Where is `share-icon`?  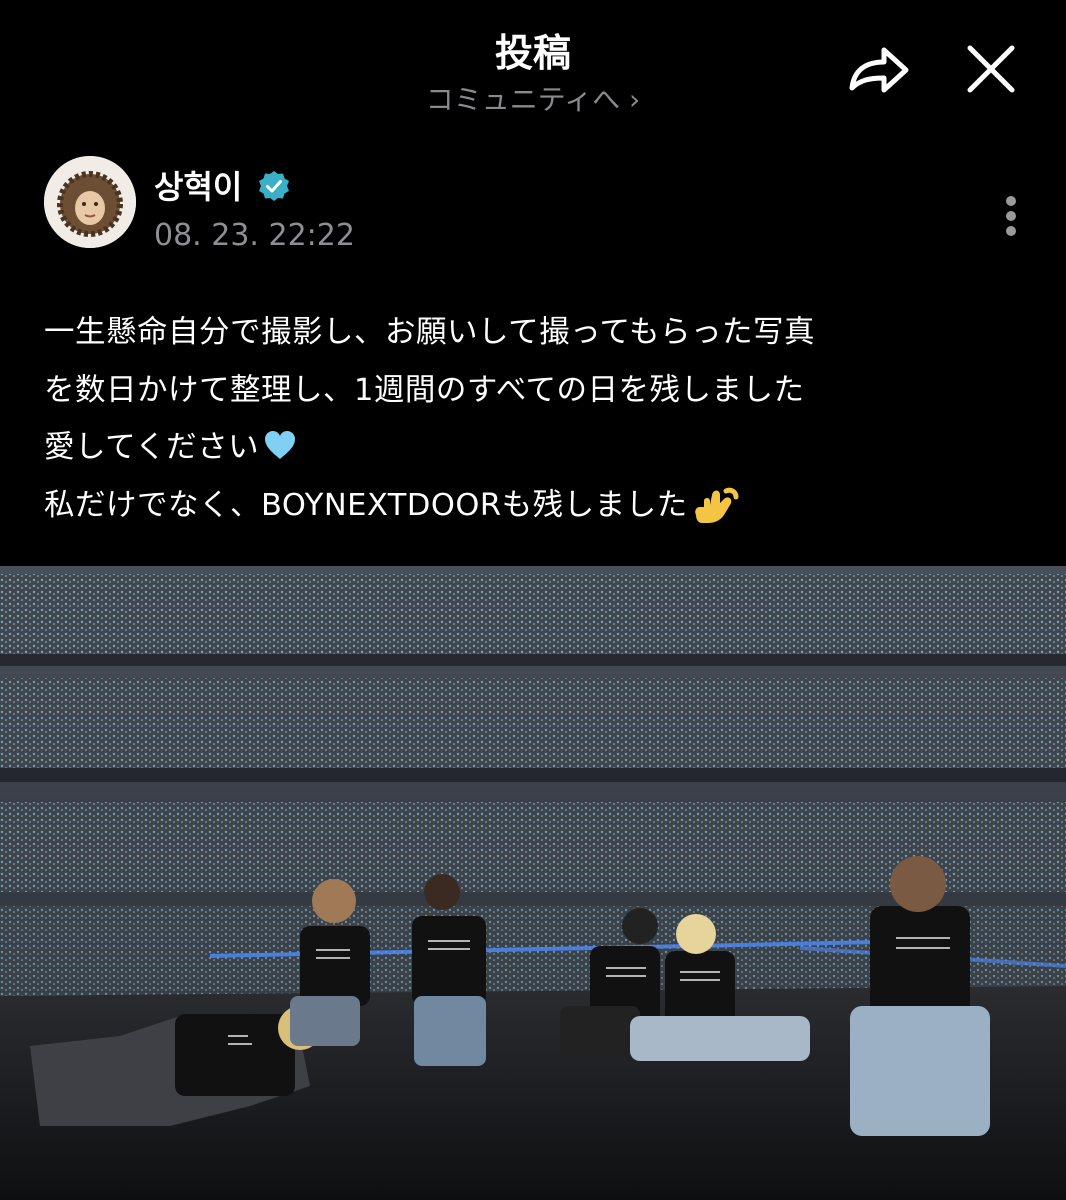 share-icon is located at coordinates (879, 70).